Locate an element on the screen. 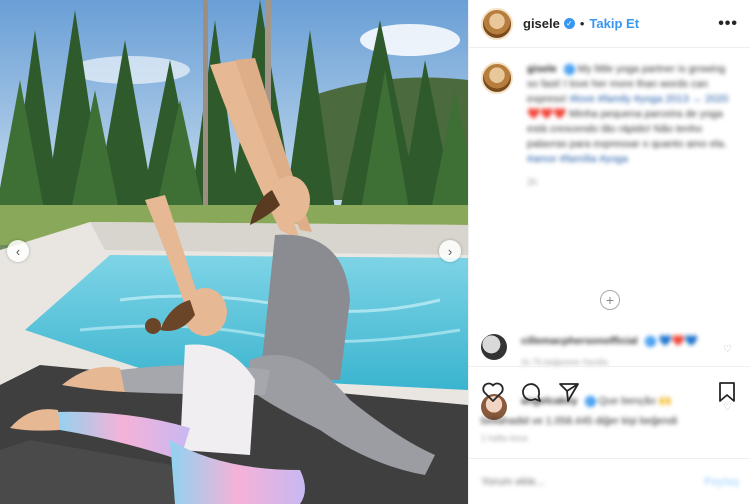  bookmark-icon is located at coordinates (727, 392).